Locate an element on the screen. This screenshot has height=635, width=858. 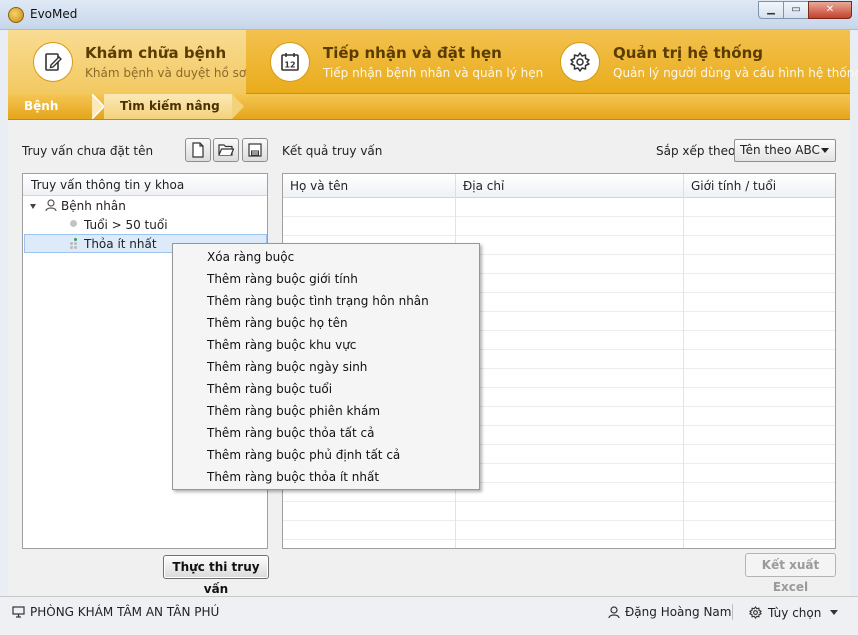
new-query-button is located at coordinates (198, 150).